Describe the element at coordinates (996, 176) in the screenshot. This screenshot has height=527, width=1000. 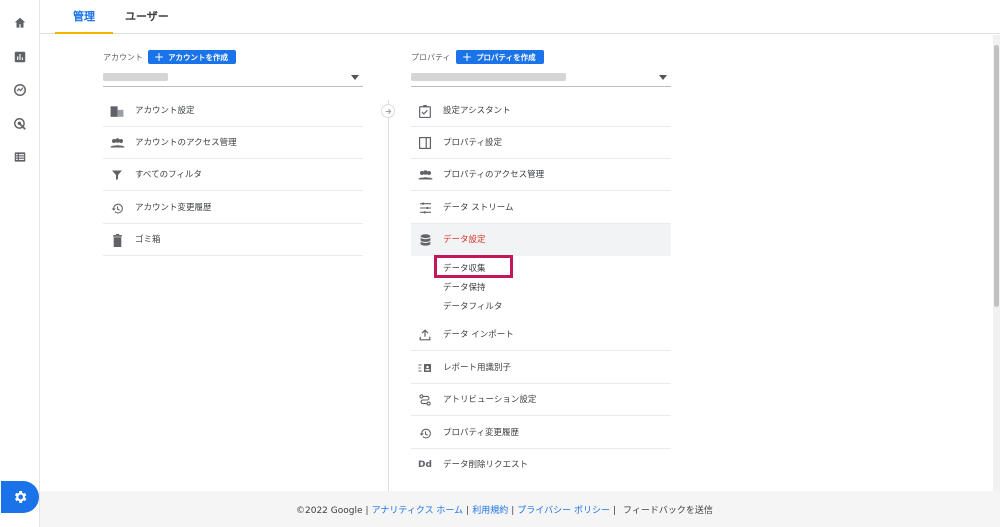
I see `scrollbar-thumb` at that location.